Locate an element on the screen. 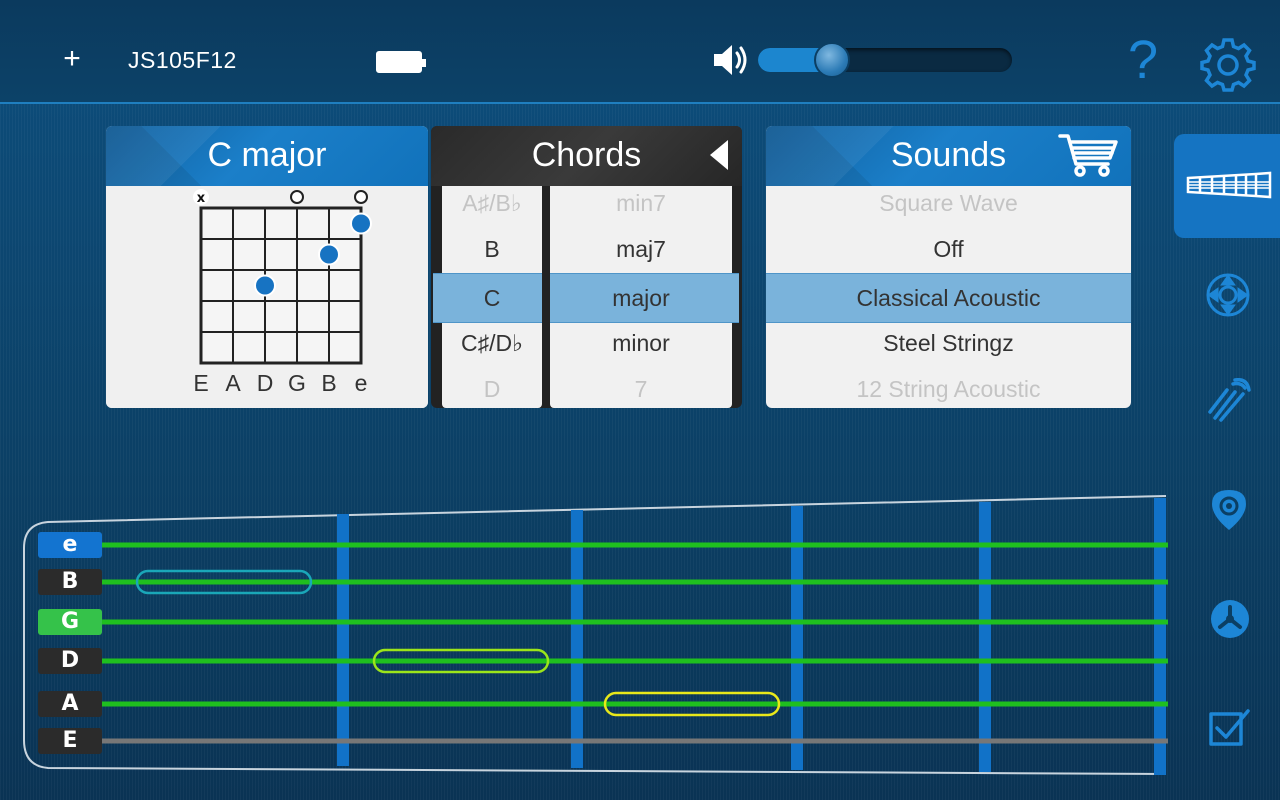 The width and height of the screenshot is (1280, 800). string-label-E: E is located at coordinates (70, 741).